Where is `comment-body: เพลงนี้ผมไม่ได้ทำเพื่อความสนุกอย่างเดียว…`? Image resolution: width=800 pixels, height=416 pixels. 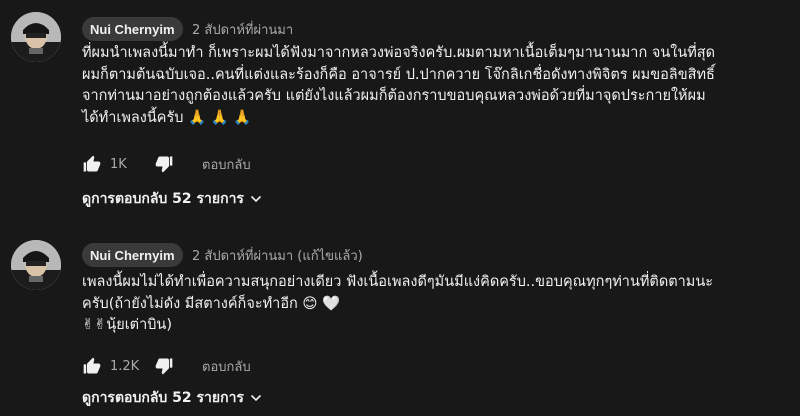
comment-body: เพลงนี้ผมไม่ได้ทำเพื่อความสนุกอย่างเดียว… is located at coordinates (432, 304).